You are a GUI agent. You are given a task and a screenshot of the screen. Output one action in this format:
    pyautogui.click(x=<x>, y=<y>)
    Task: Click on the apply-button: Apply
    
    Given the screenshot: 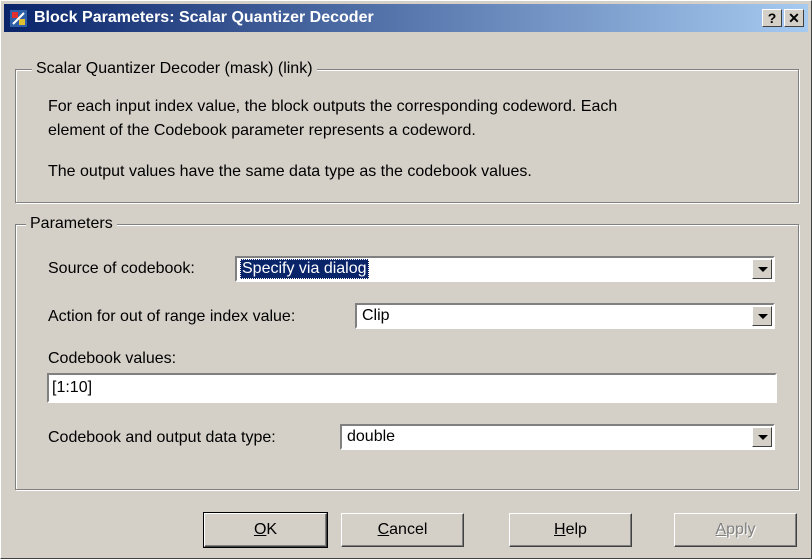 What is the action you would take?
    pyautogui.click(x=735, y=530)
    